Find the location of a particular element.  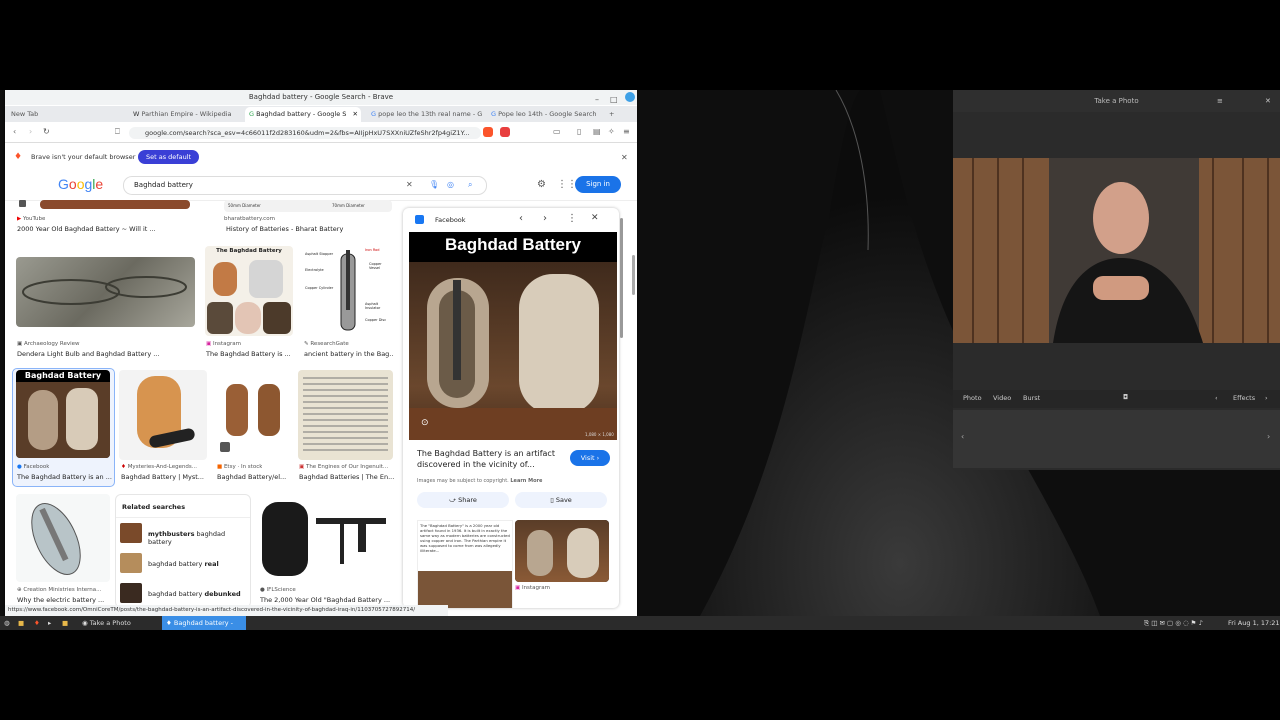

new-tab-plus-icon: + is located at coordinates (613, 114).